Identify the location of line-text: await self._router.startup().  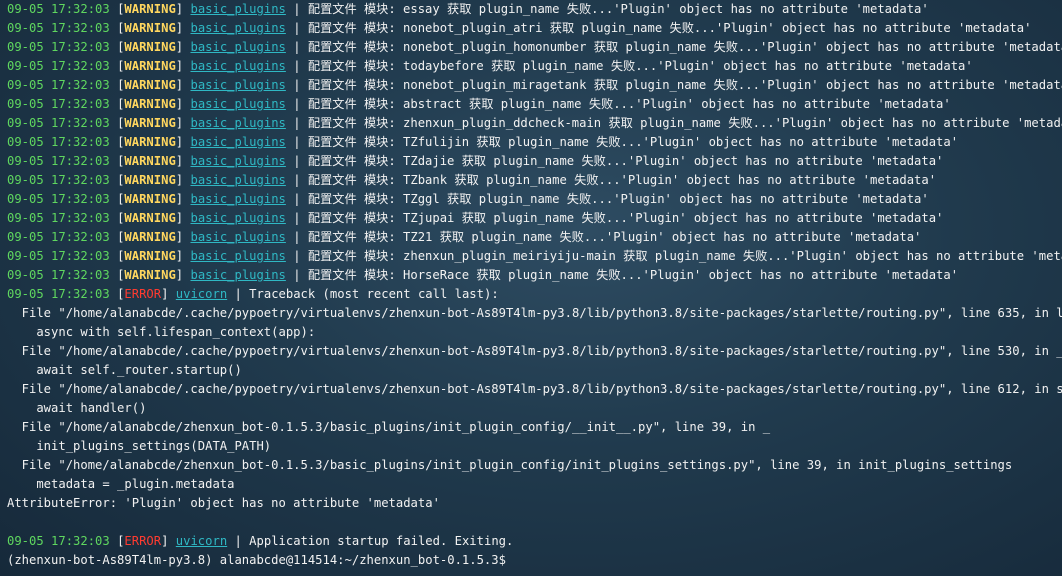
(124, 370).